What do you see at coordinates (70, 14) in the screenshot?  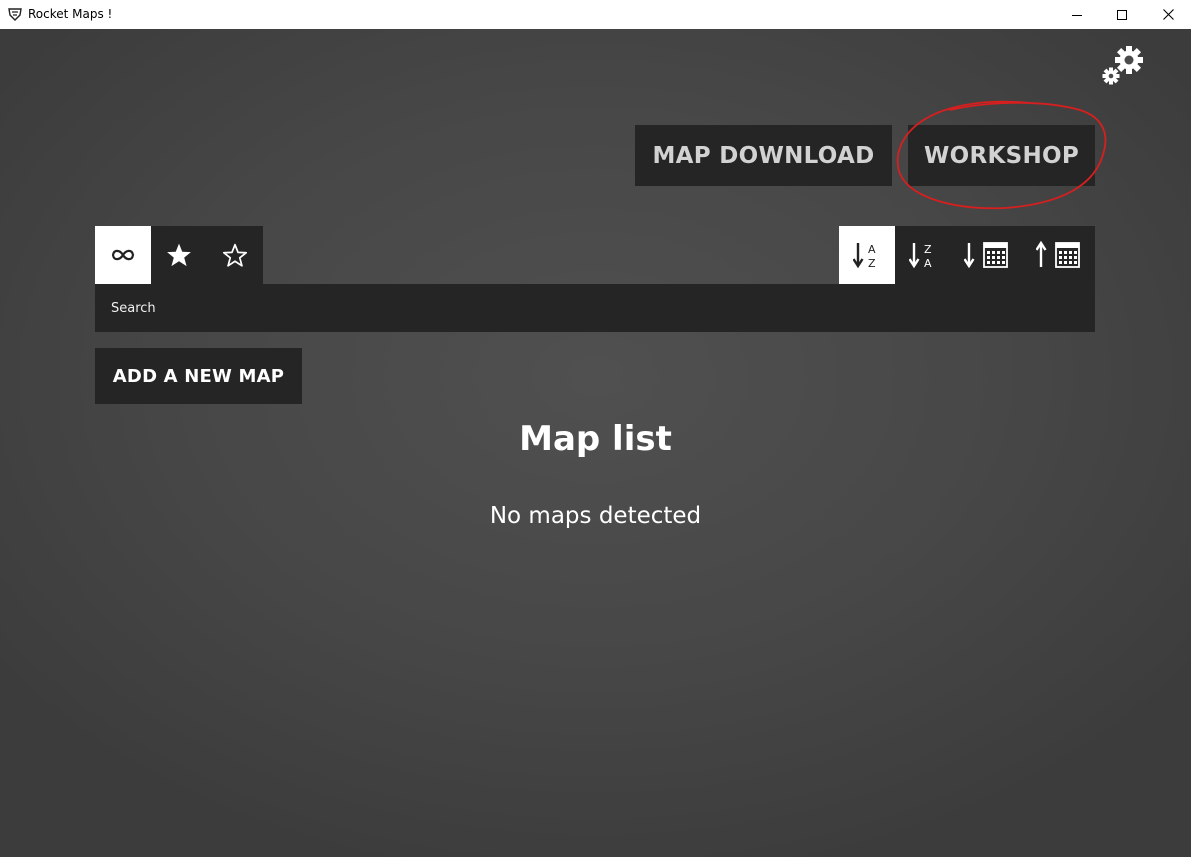 I see `window-title: Rocket Maps !` at bounding box center [70, 14].